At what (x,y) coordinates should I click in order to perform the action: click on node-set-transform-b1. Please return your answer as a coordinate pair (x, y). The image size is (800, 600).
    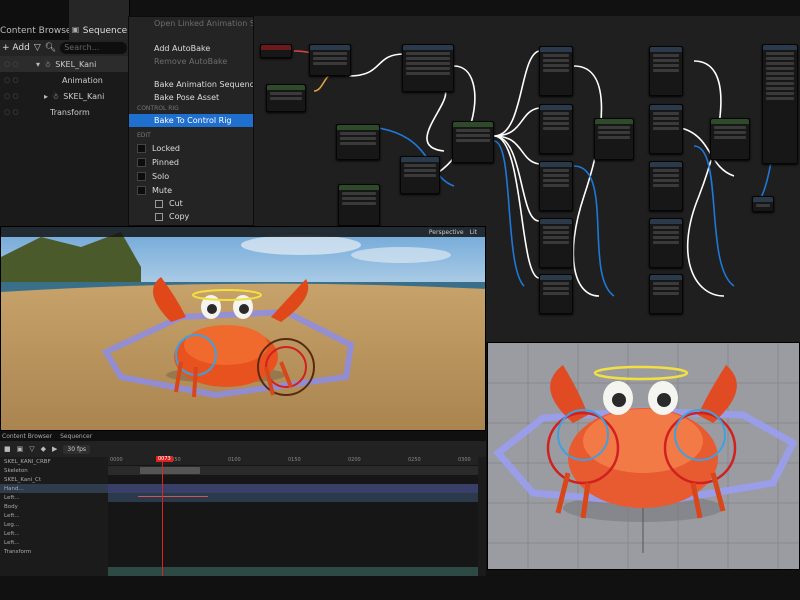
    Looking at the image, I should click on (666, 71).